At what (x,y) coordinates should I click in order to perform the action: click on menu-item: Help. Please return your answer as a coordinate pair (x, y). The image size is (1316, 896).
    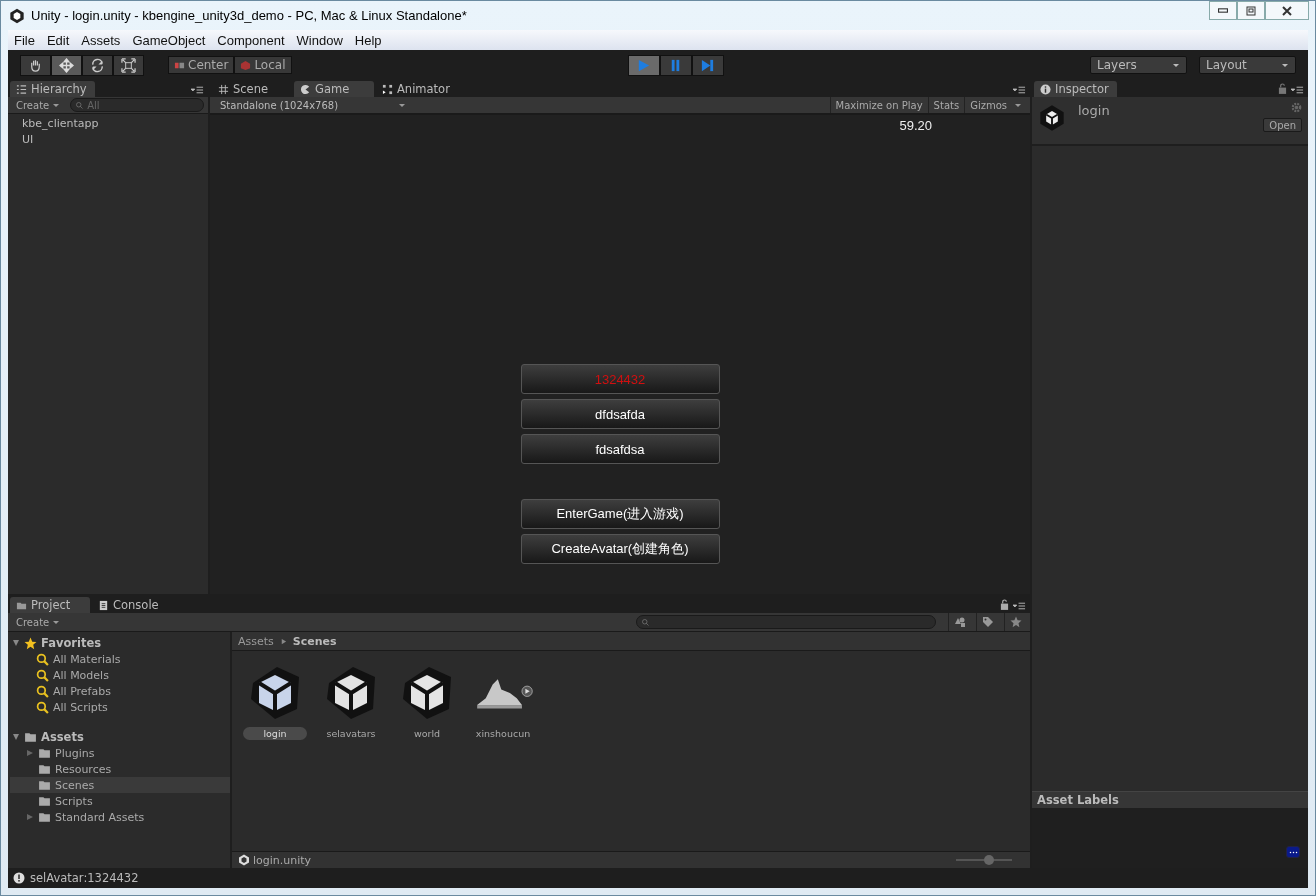
    Looking at the image, I should click on (368, 40).